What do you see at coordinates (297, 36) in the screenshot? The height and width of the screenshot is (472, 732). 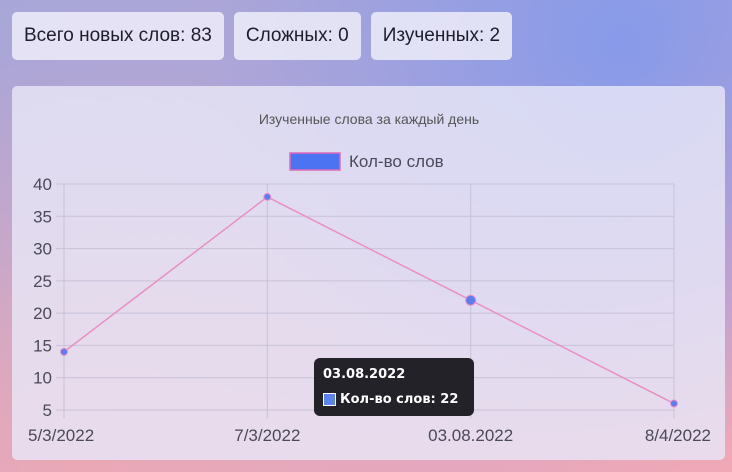 I see `hard-words-stat: Сложных: 0` at bounding box center [297, 36].